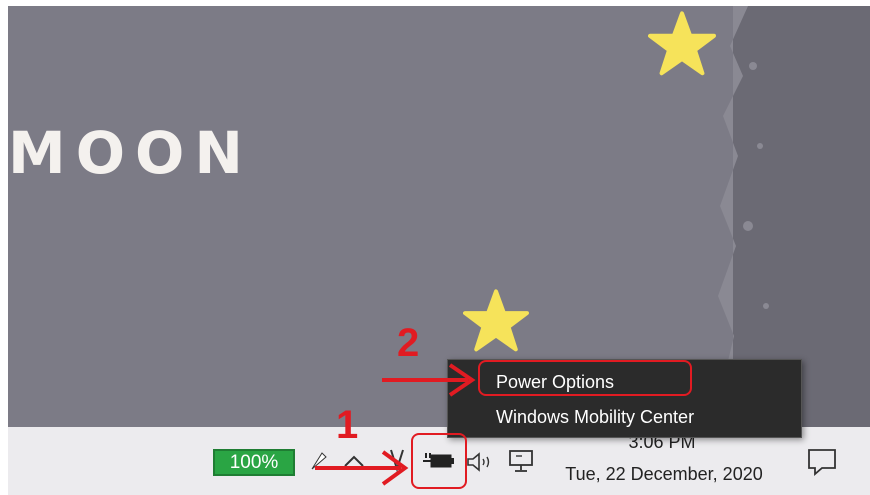 The width and height of the screenshot is (870, 495). Describe the element at coordinates (254, 462) in the screenshot. I see `battery-percentage: 100%` at that location.